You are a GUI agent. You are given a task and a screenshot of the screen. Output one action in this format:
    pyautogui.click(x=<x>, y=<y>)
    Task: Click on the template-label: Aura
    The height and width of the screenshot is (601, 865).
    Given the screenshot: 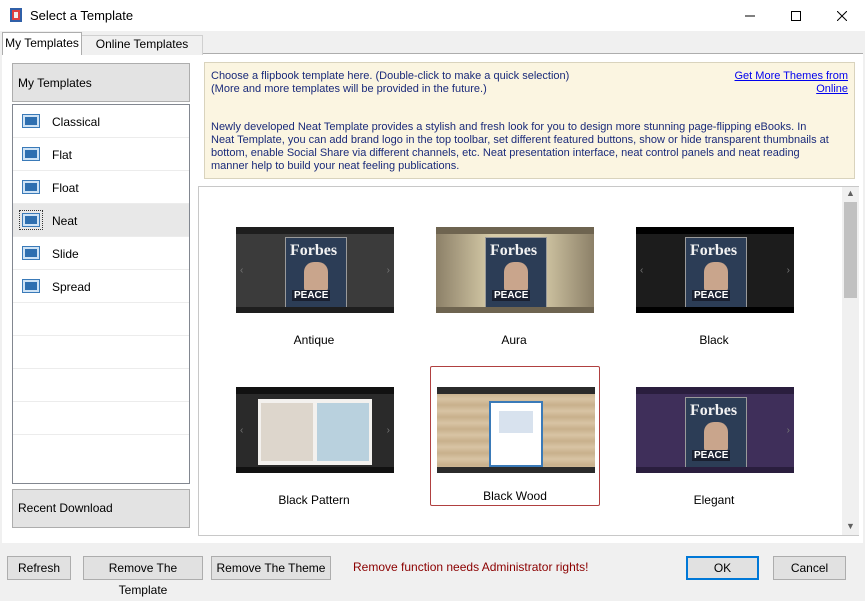 What is the action you would take?
    pyautogui.click(x=514, y=340)
    